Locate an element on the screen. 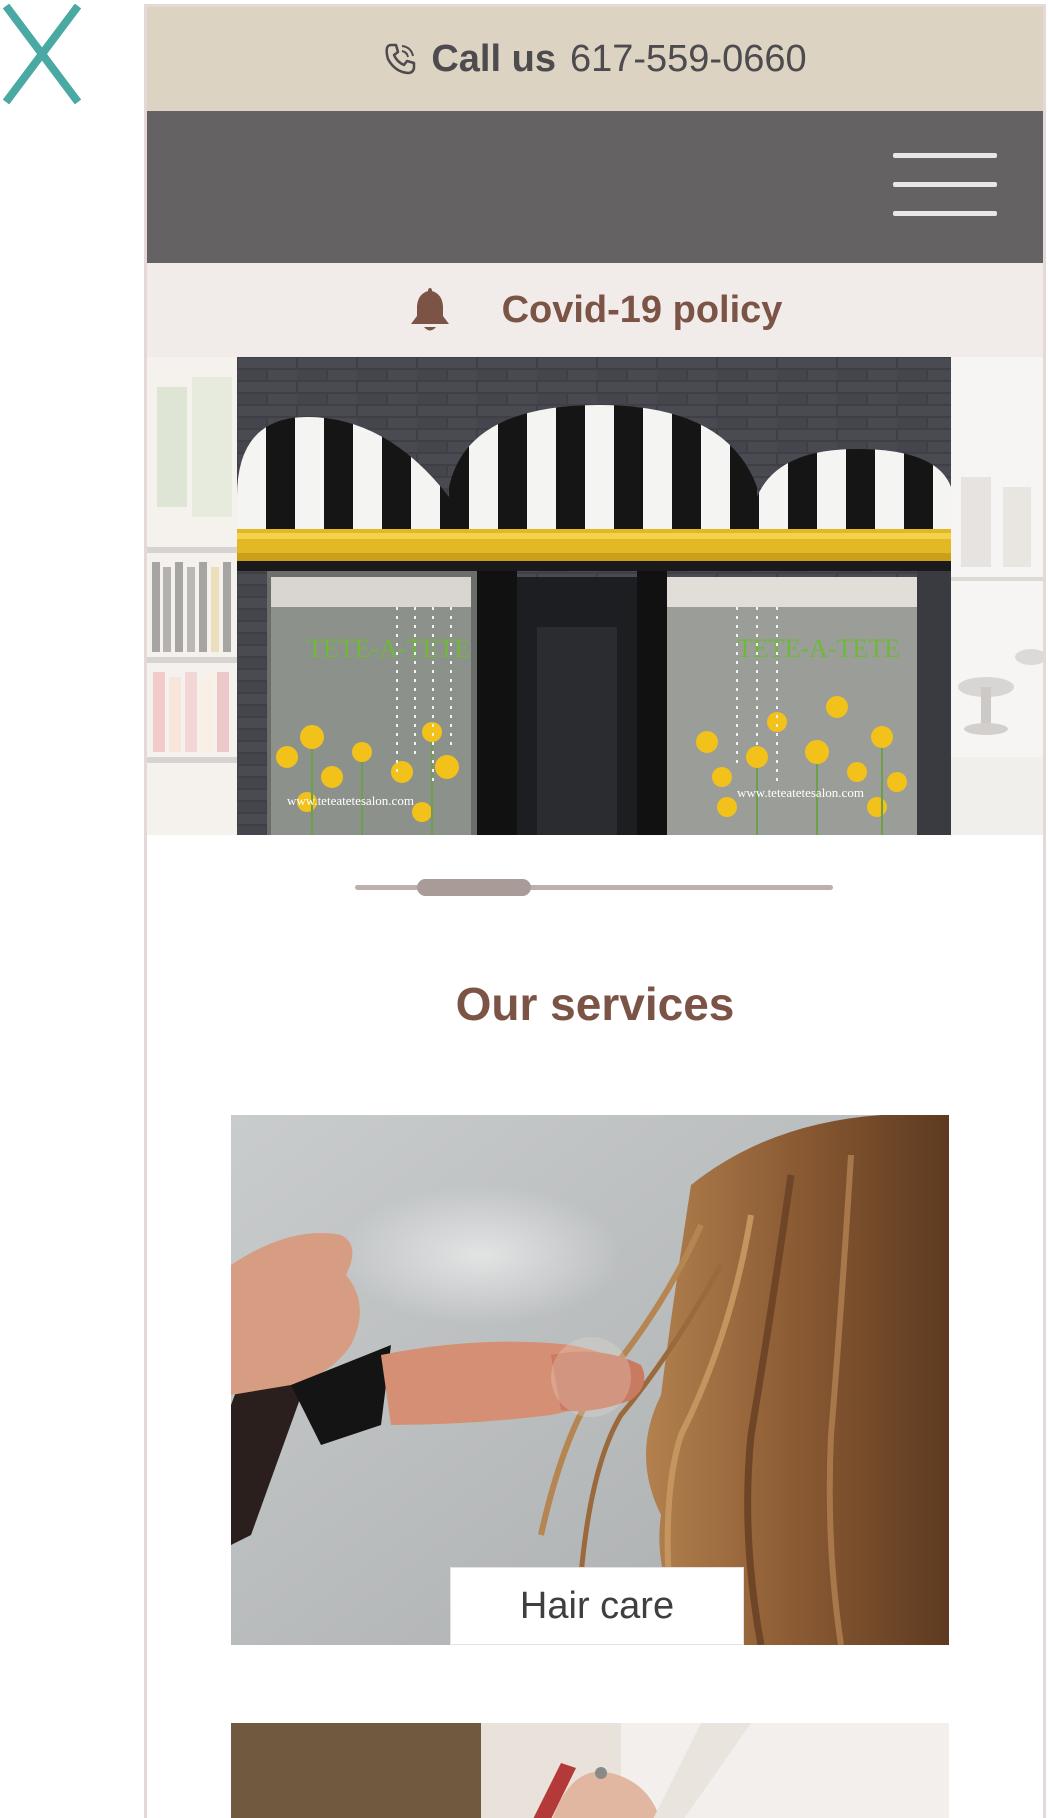 The width and height of the screenshot is (1048, 1818). navigation-bar is located at coordinates (595, 187).